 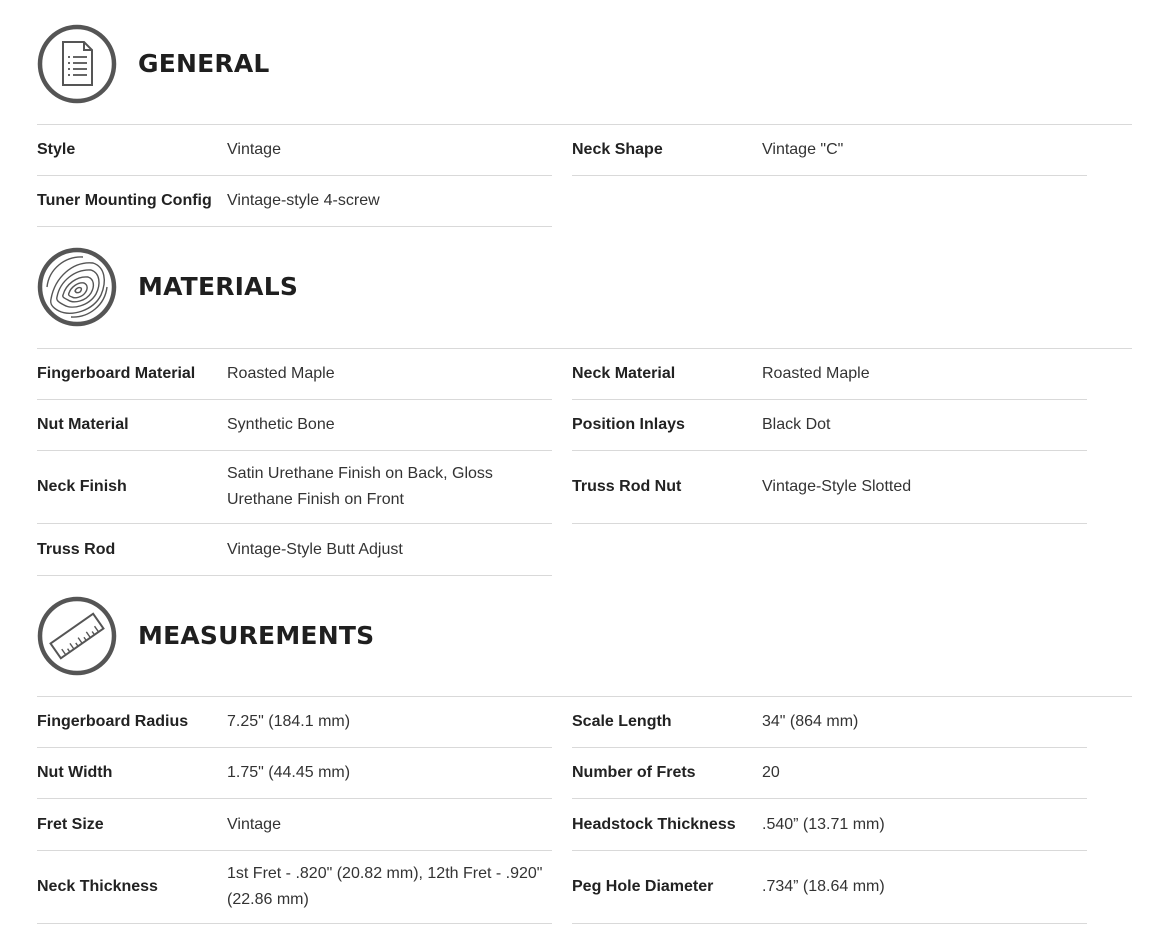 What do you see at coordinates (823, 886) in the screenshot?
I see `spec-value: .734” (18.64 mm)` at bounding box center [823, 886].